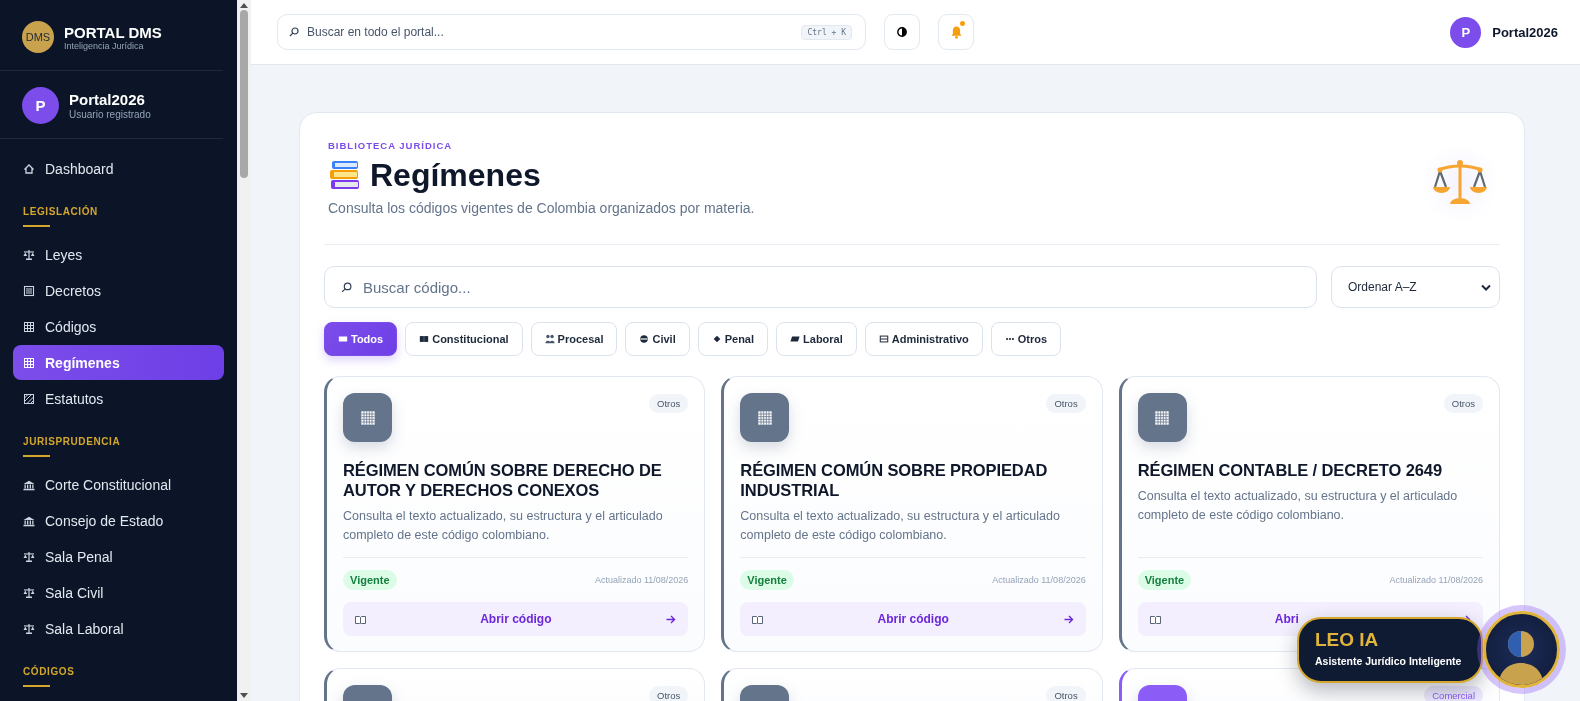 The height and width of the screenshot is (701, 1580). Describe the element at coordinates (464, 339) in the screenshot. I see `filter-chip: Constitucional` at that location.